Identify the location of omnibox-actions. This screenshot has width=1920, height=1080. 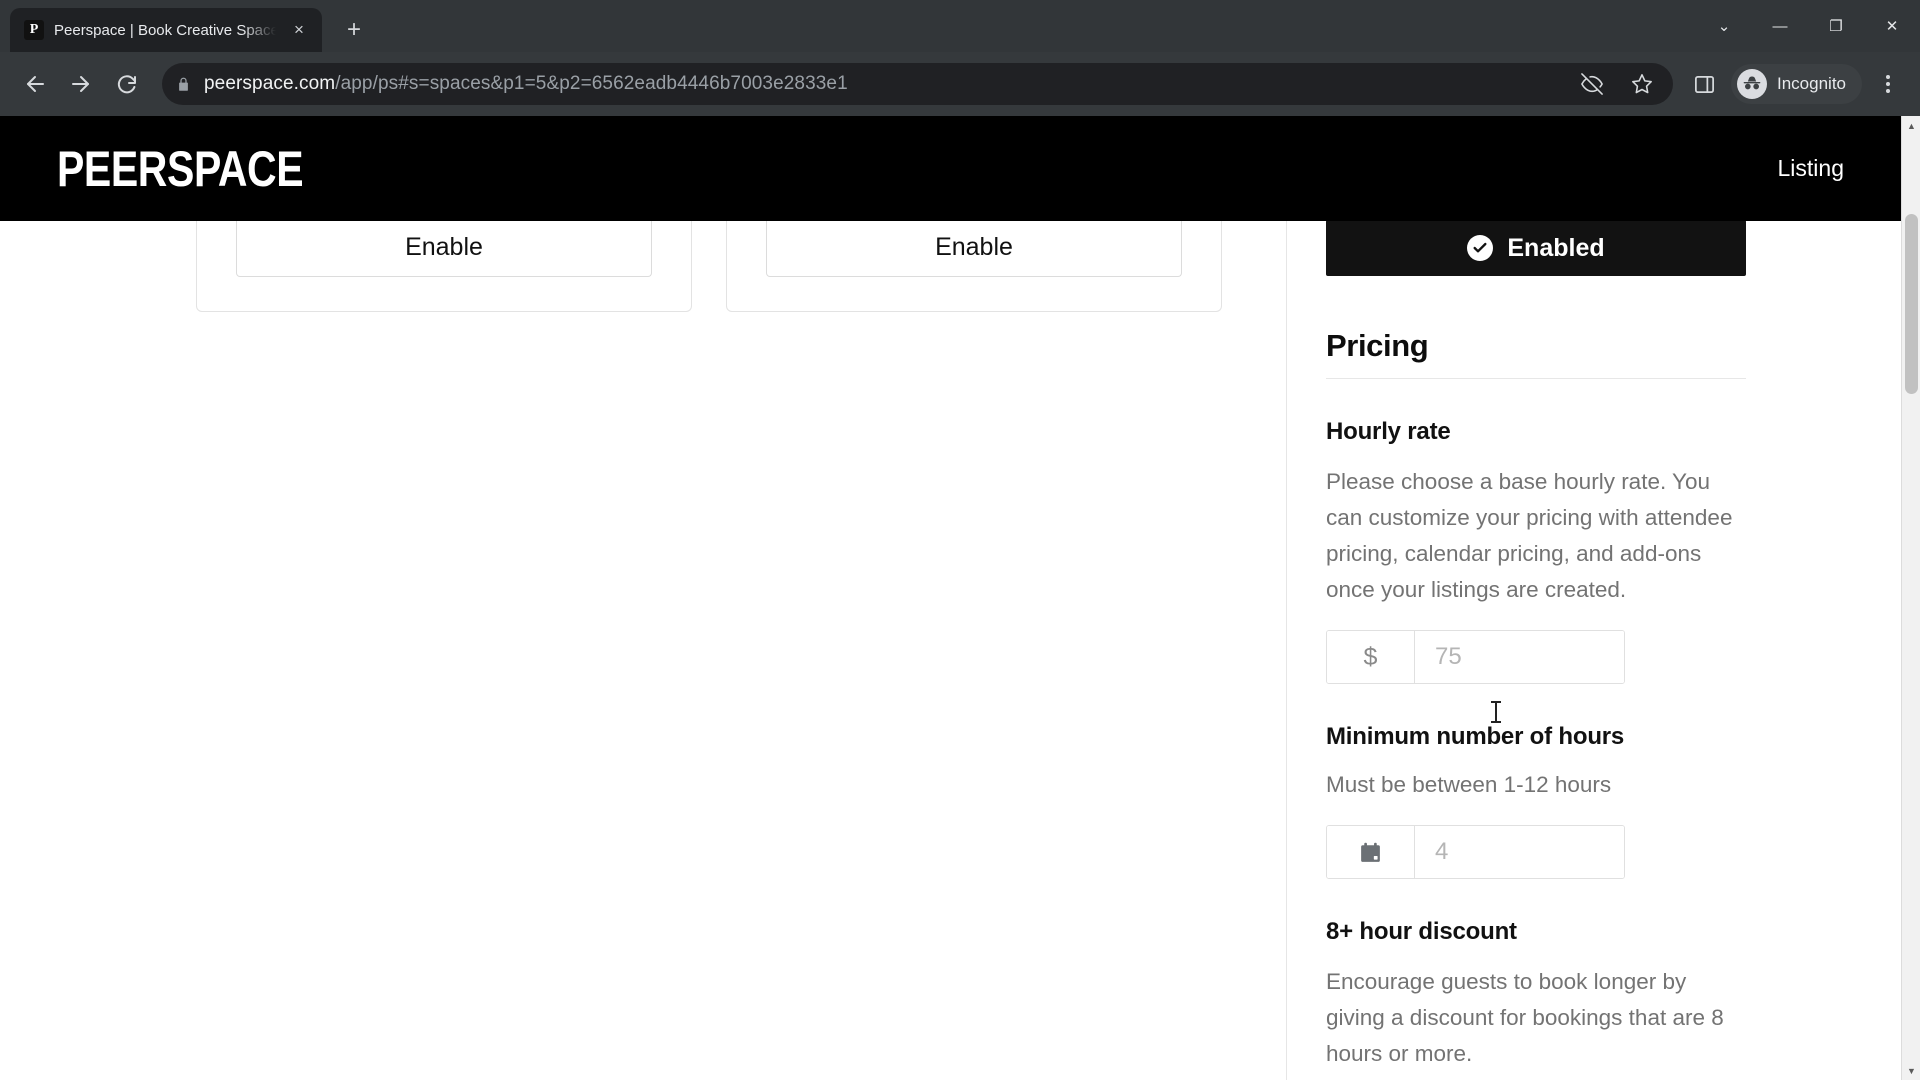
(1617, 84).